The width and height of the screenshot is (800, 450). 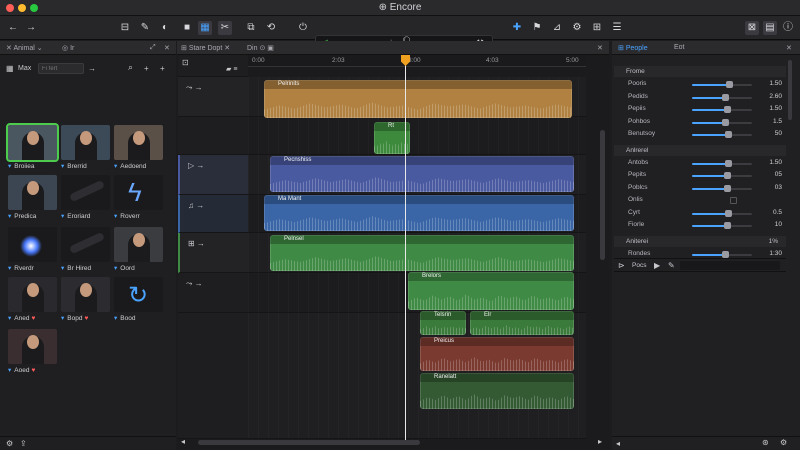 I want to click on inspector-close-icon: ✕, so click(x=789, y=48).